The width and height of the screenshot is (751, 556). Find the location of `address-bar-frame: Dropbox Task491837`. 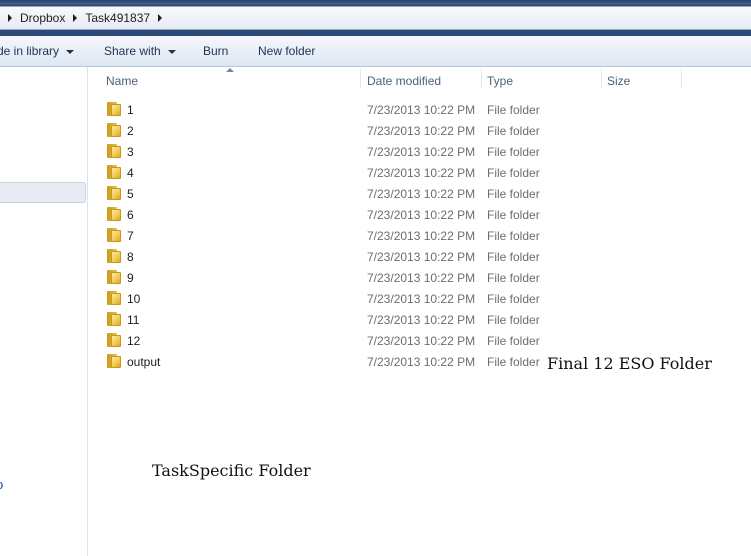

address-bar-frame: Dropbox Task491837 is located at coordinates (375, 18).